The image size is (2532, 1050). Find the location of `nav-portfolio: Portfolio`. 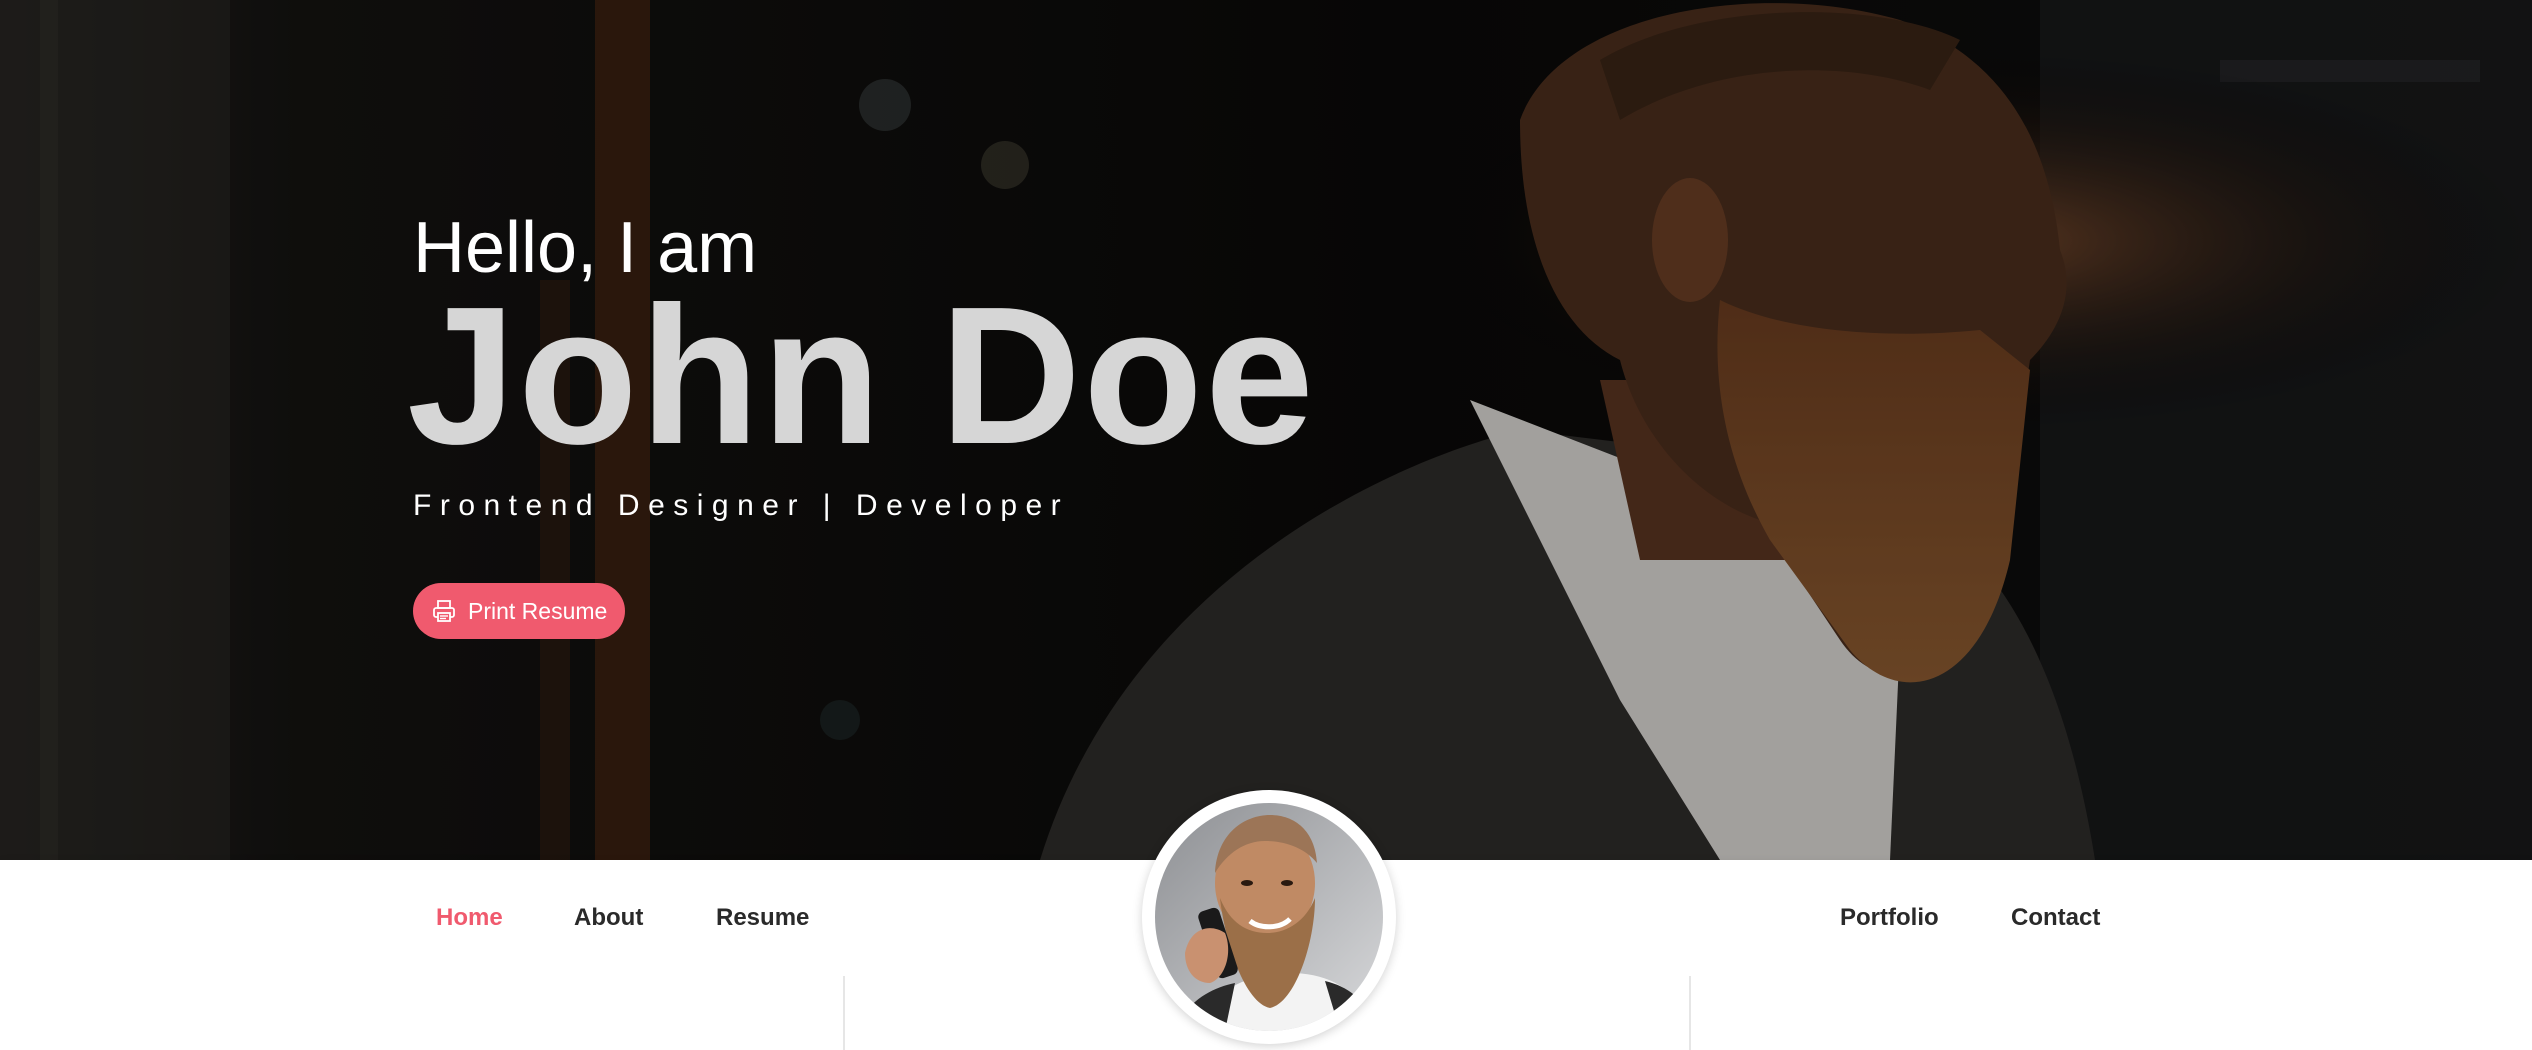

nav-portfolio: Portfolio is located at coordinates (1889, 918).